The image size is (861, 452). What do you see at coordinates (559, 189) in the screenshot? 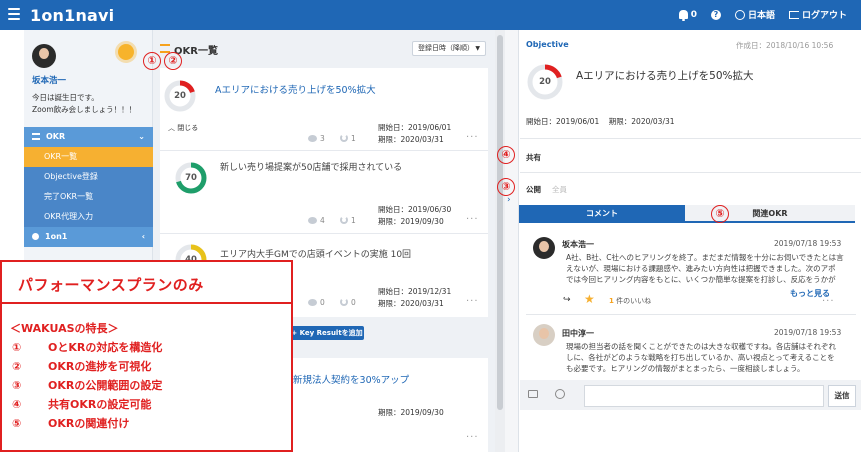
I see `public-scope: 全員` at bounding box center [559, 189].